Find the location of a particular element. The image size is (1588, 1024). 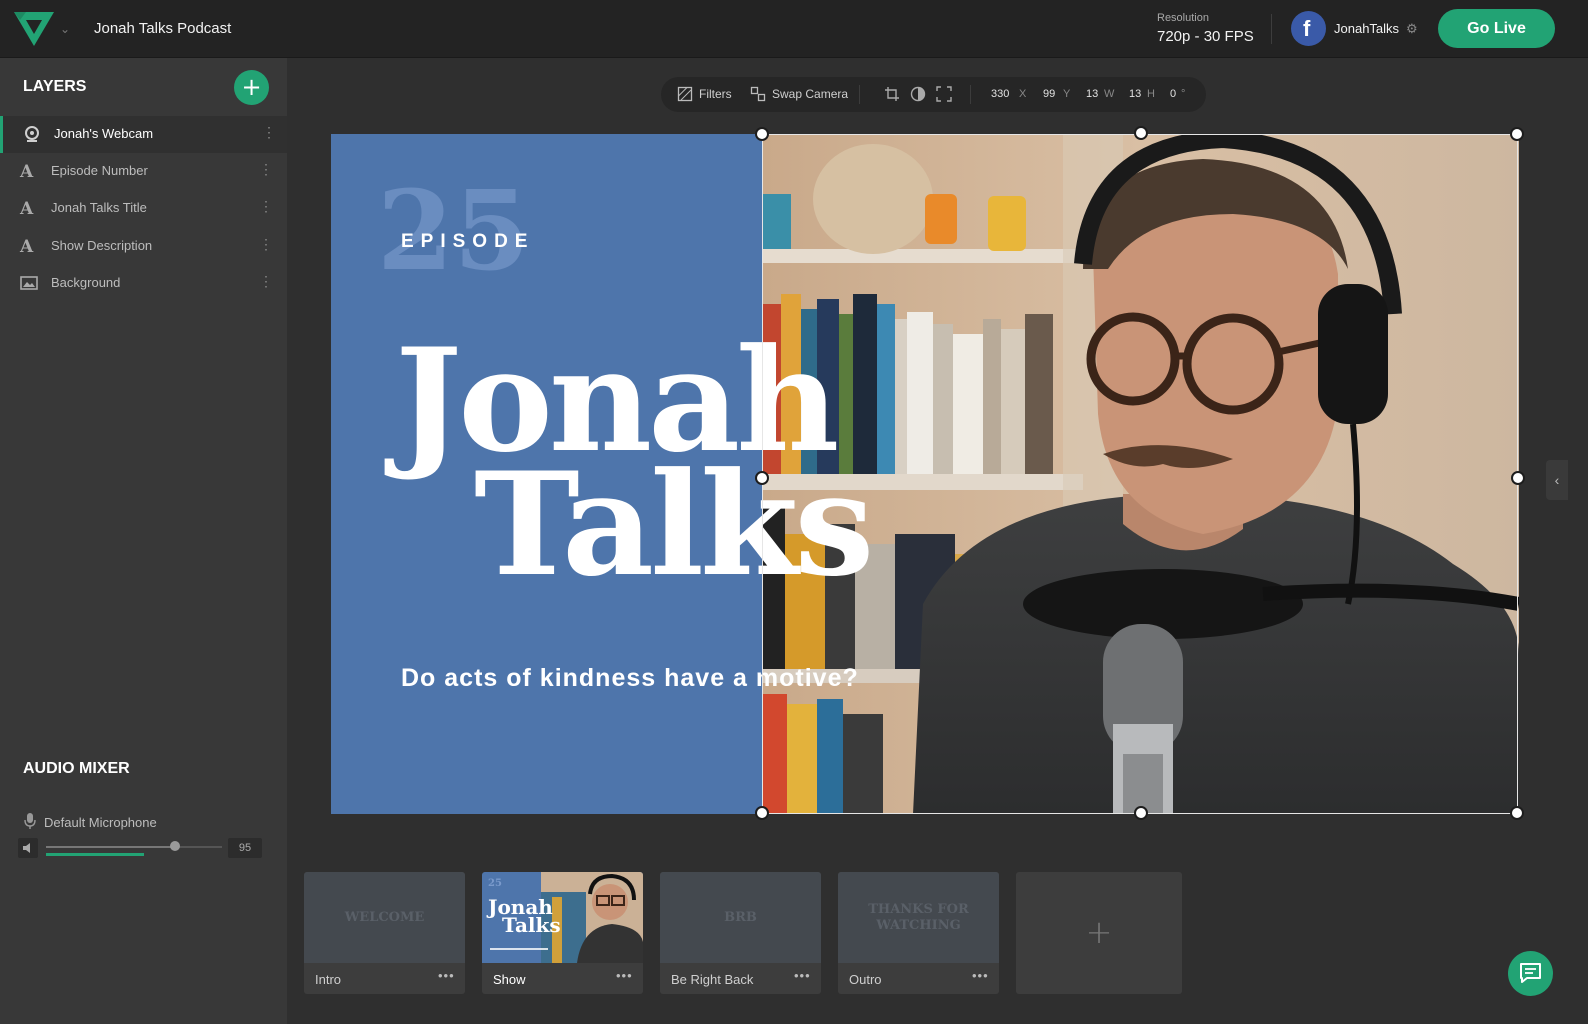

microphone-label: Default Microphone is located at coordinates (100, 822).